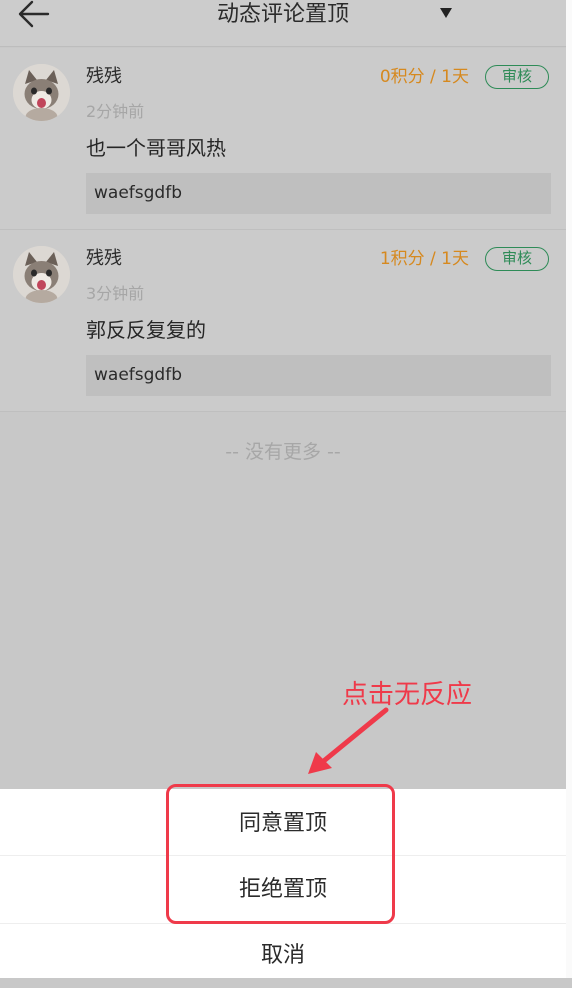  Describe the element at coordinates (424, 259) in the screenshot. I see `points-duration: 1积分 / 1天` at that location.